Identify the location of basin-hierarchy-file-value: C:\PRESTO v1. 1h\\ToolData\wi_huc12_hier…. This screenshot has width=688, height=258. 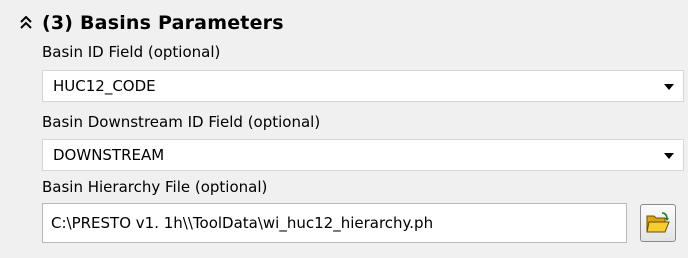
(242, 223).